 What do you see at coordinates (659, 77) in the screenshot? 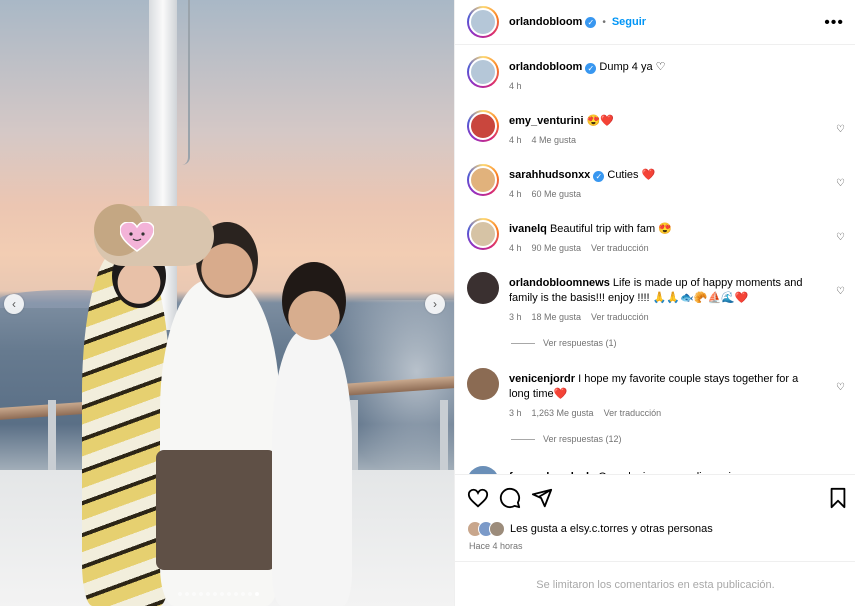
I see `comment-body: orlandobloom ✓ Dump 4 ya ♡ 4 h` at bounding box center [659, 77].